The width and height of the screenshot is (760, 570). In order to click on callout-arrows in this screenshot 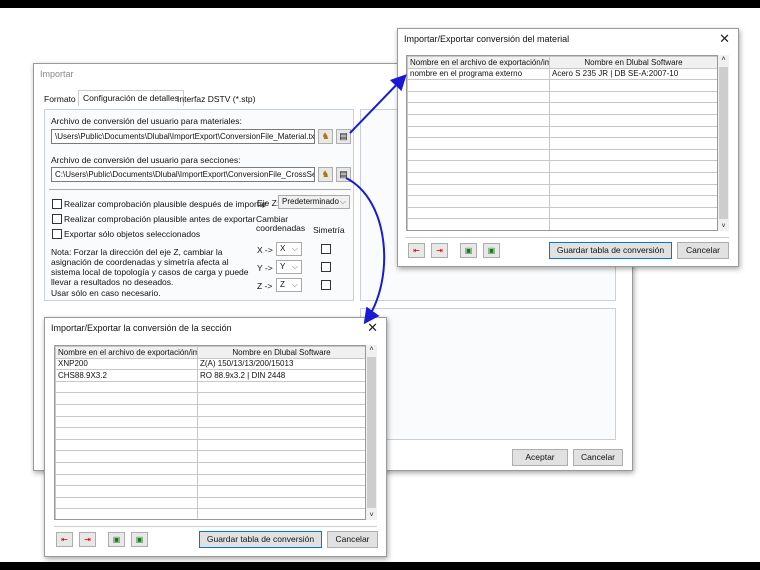, I will do `click(376, 199)`.